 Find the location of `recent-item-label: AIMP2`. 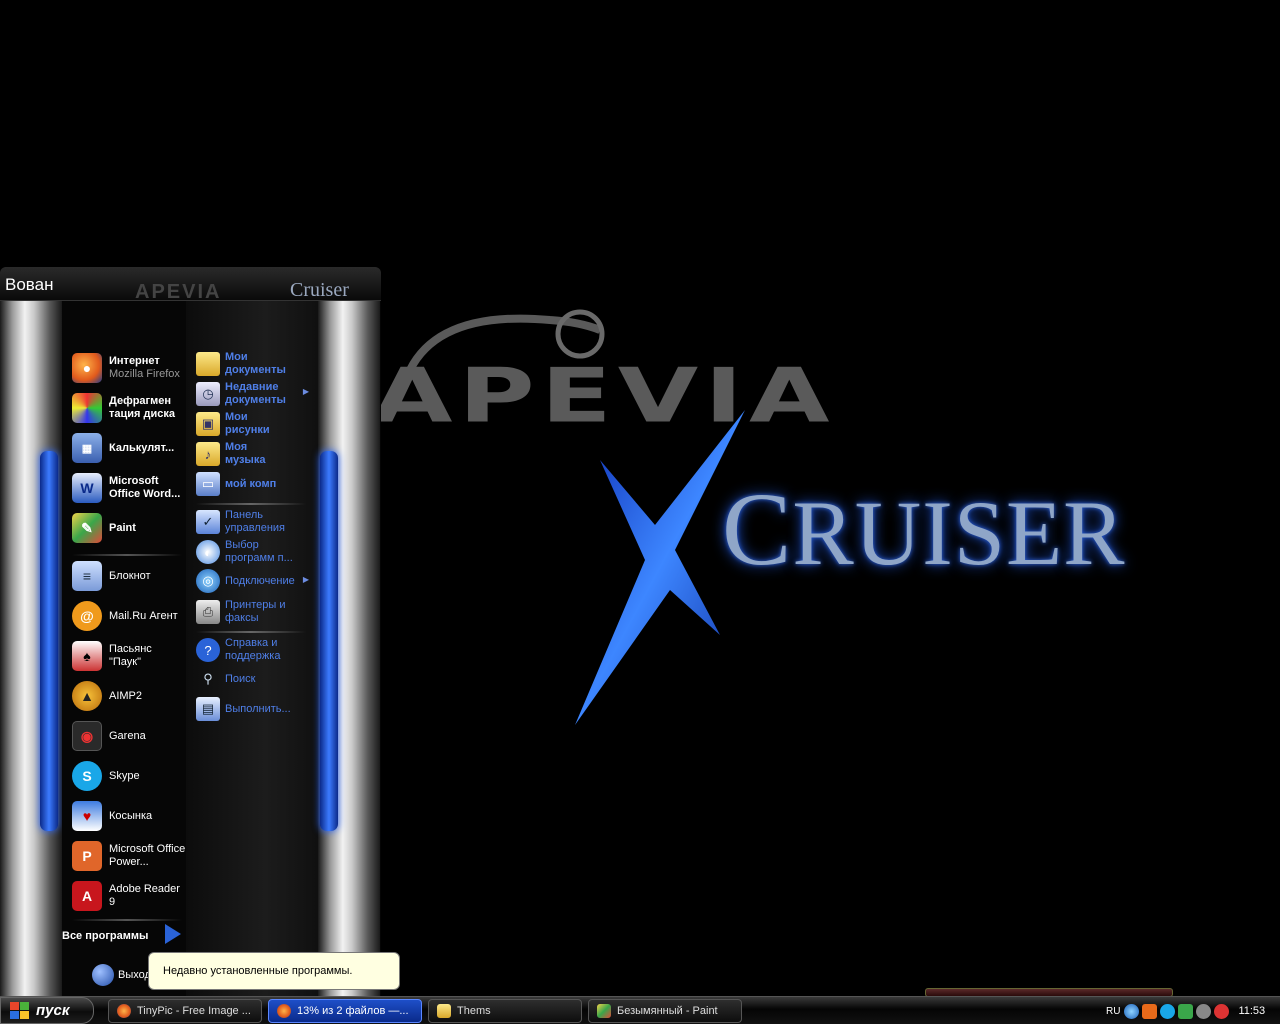

recent-item-label: AIMP2 is located at coordinates (126, 695).